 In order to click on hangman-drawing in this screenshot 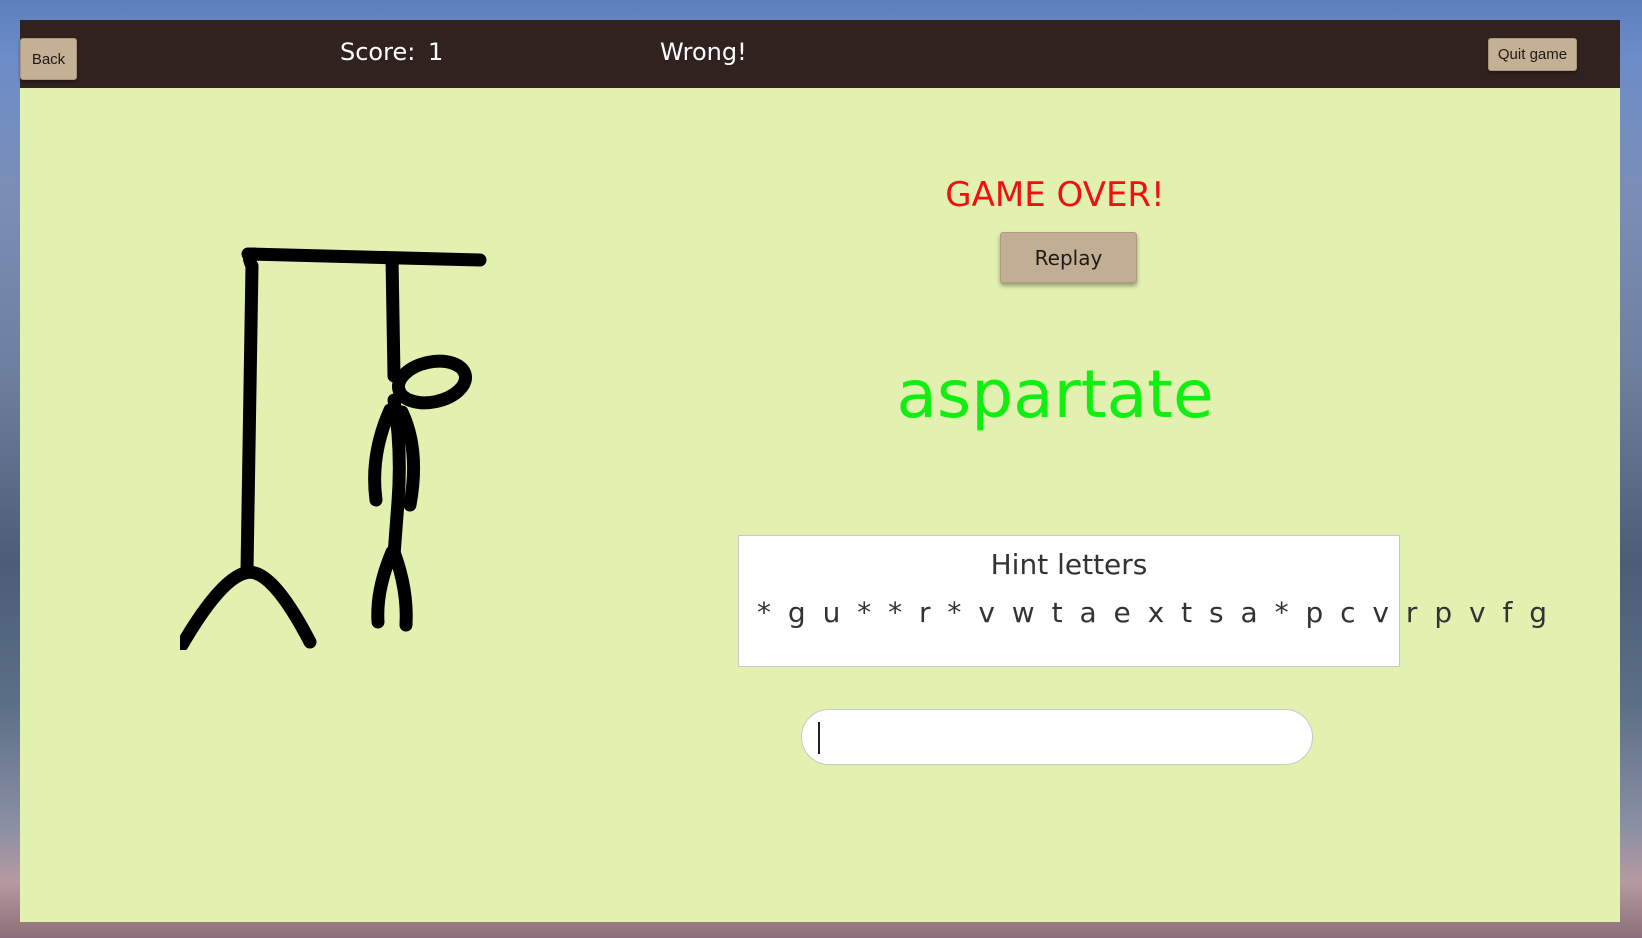, I will do `click(333, 448)`.